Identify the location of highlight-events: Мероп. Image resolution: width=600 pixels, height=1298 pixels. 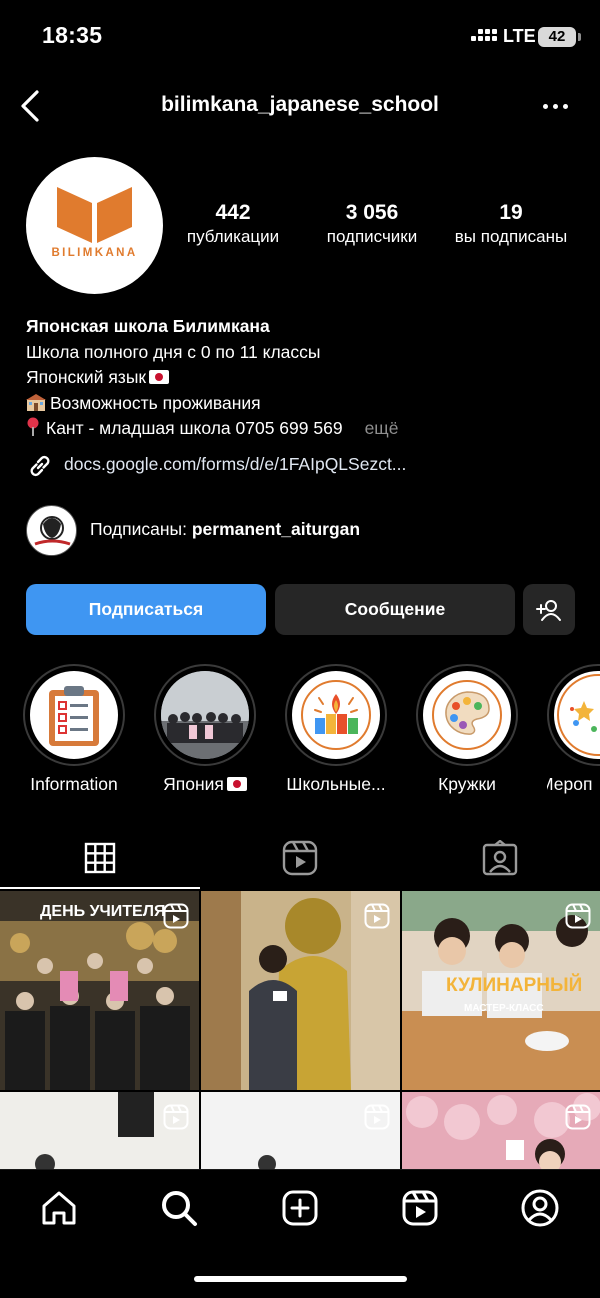
(573, 729).